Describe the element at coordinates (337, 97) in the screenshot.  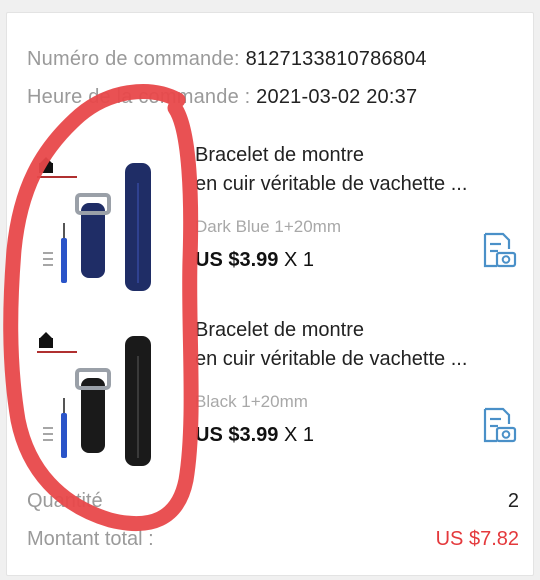
I see `order-time-value: 2021-03-02 20:37` at that location.